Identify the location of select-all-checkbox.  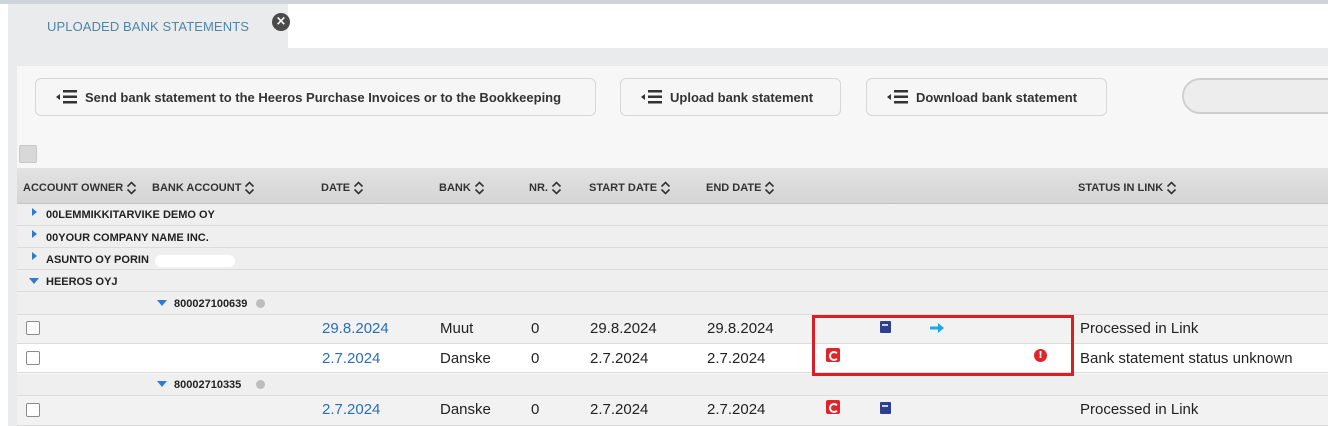
(28, 154).